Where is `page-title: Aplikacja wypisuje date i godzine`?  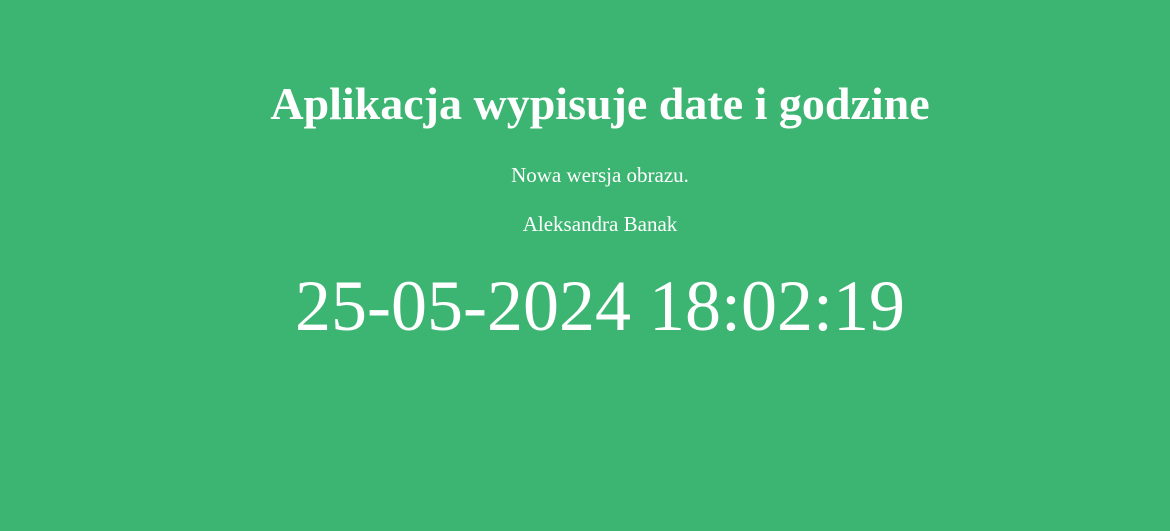 page-title: Aplikacja wypisuje date i godzine is located at coordinates (600, 103).